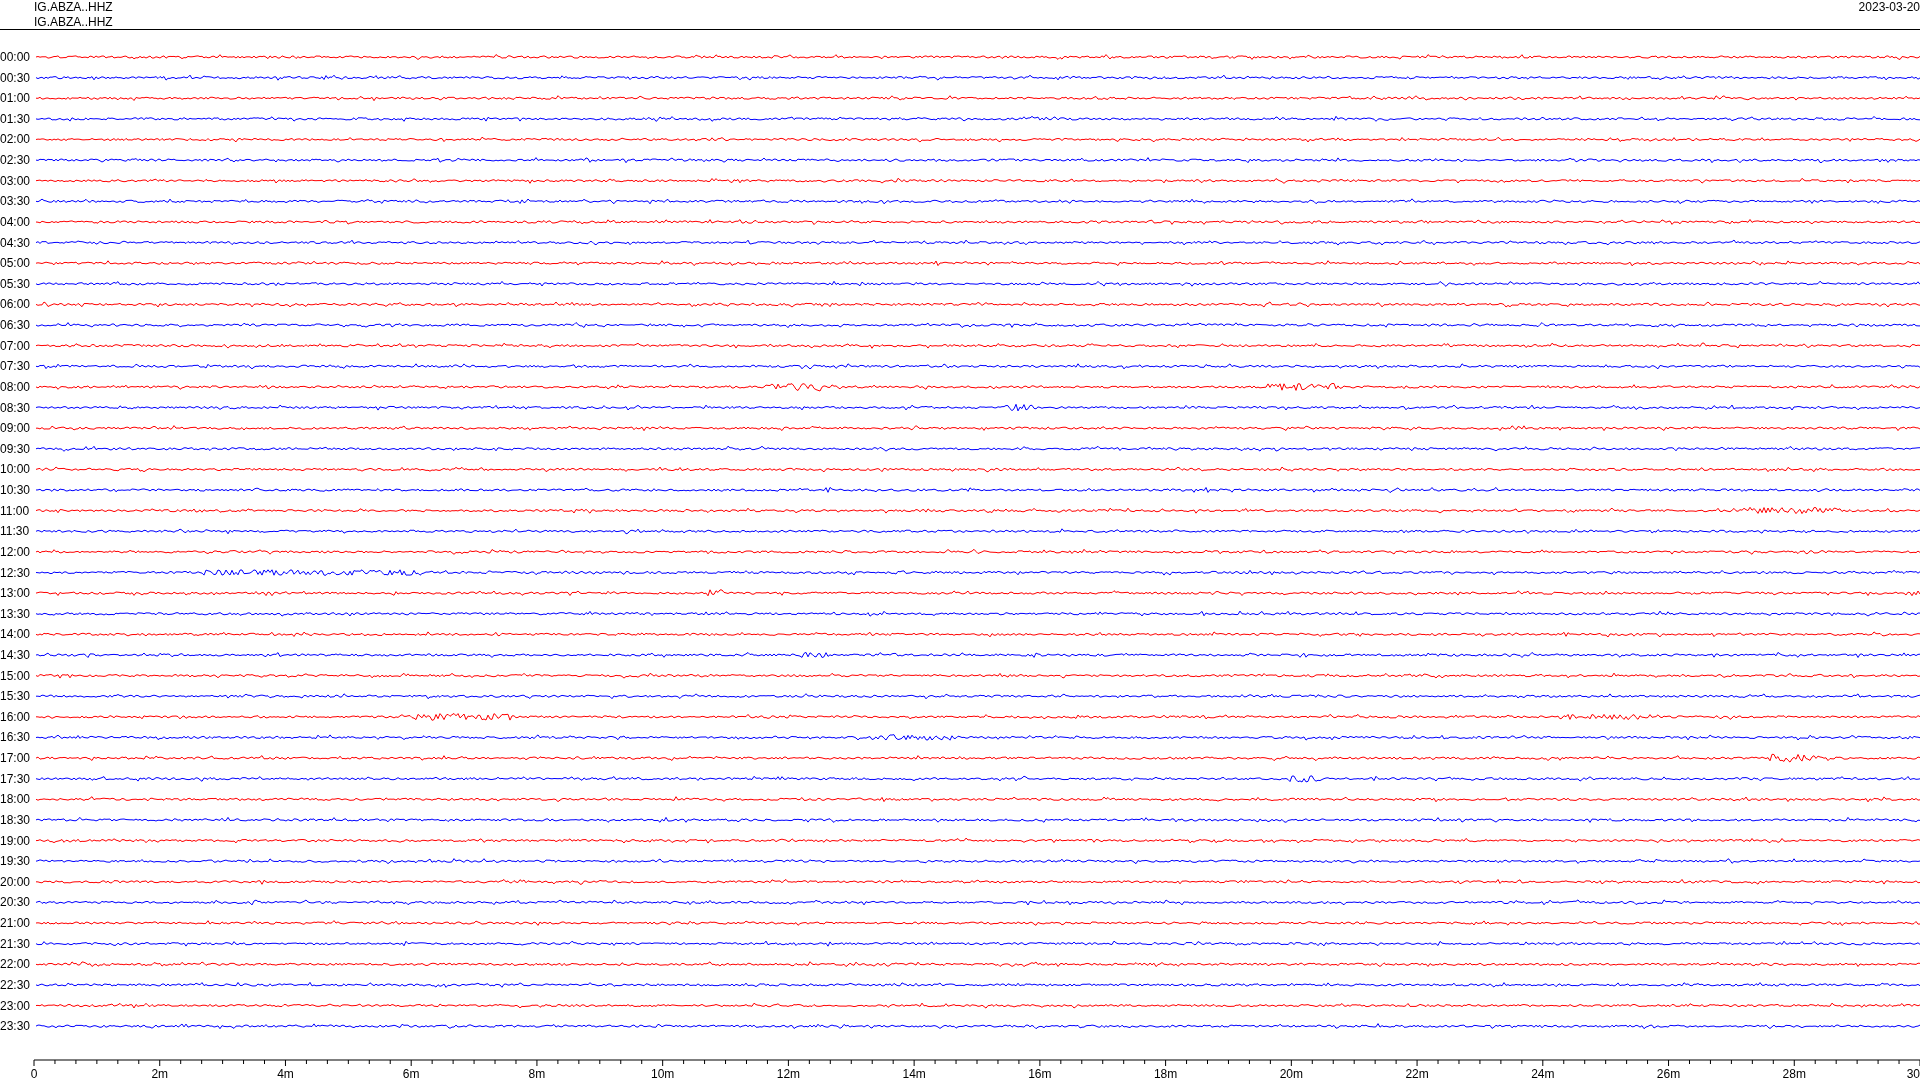  I want to click on time-label: 00:30, so click(15, 77).